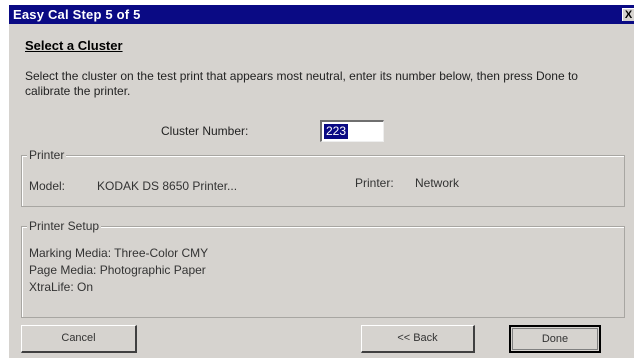  I want to click on printer-setup-label: Printer Setup, so click(64, 226).